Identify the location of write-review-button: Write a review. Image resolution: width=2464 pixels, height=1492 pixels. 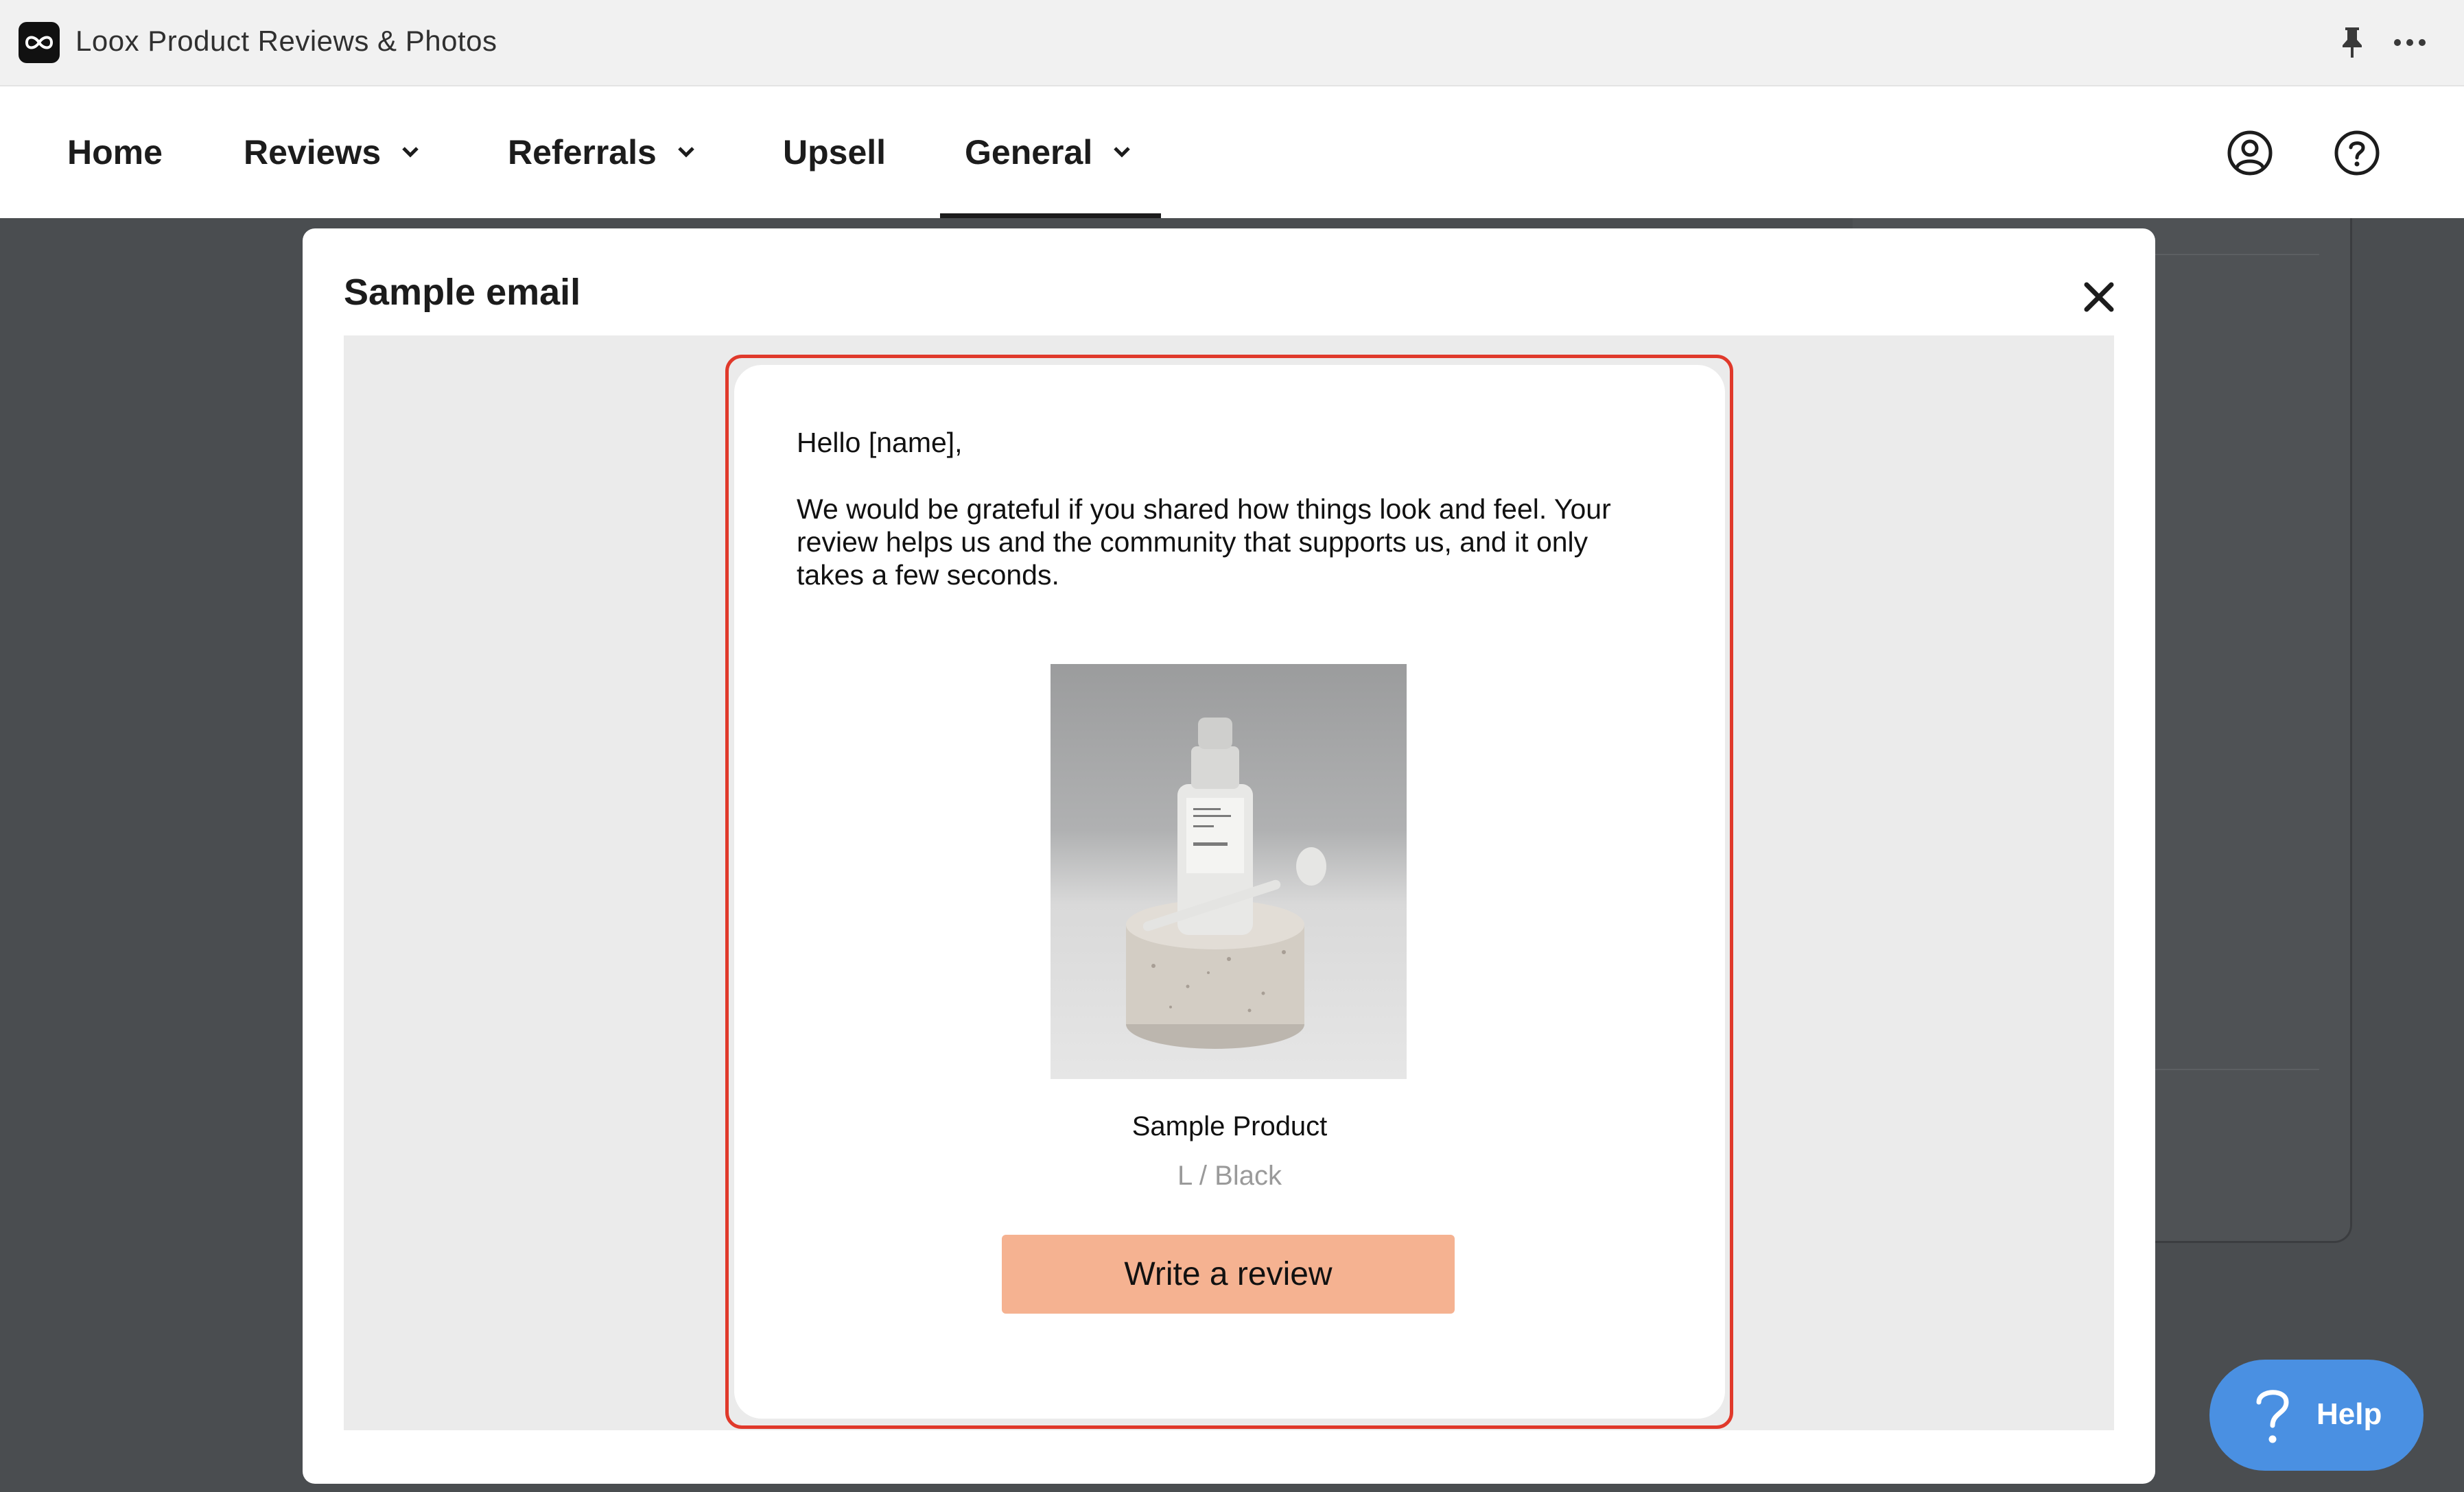
(1228, 1274).